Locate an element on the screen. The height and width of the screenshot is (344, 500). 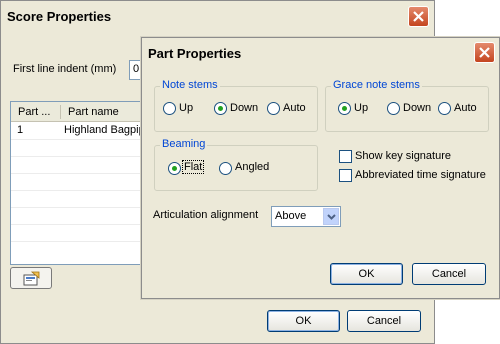
beaming-flat-label: Flat is located at coordinates (193, 167).